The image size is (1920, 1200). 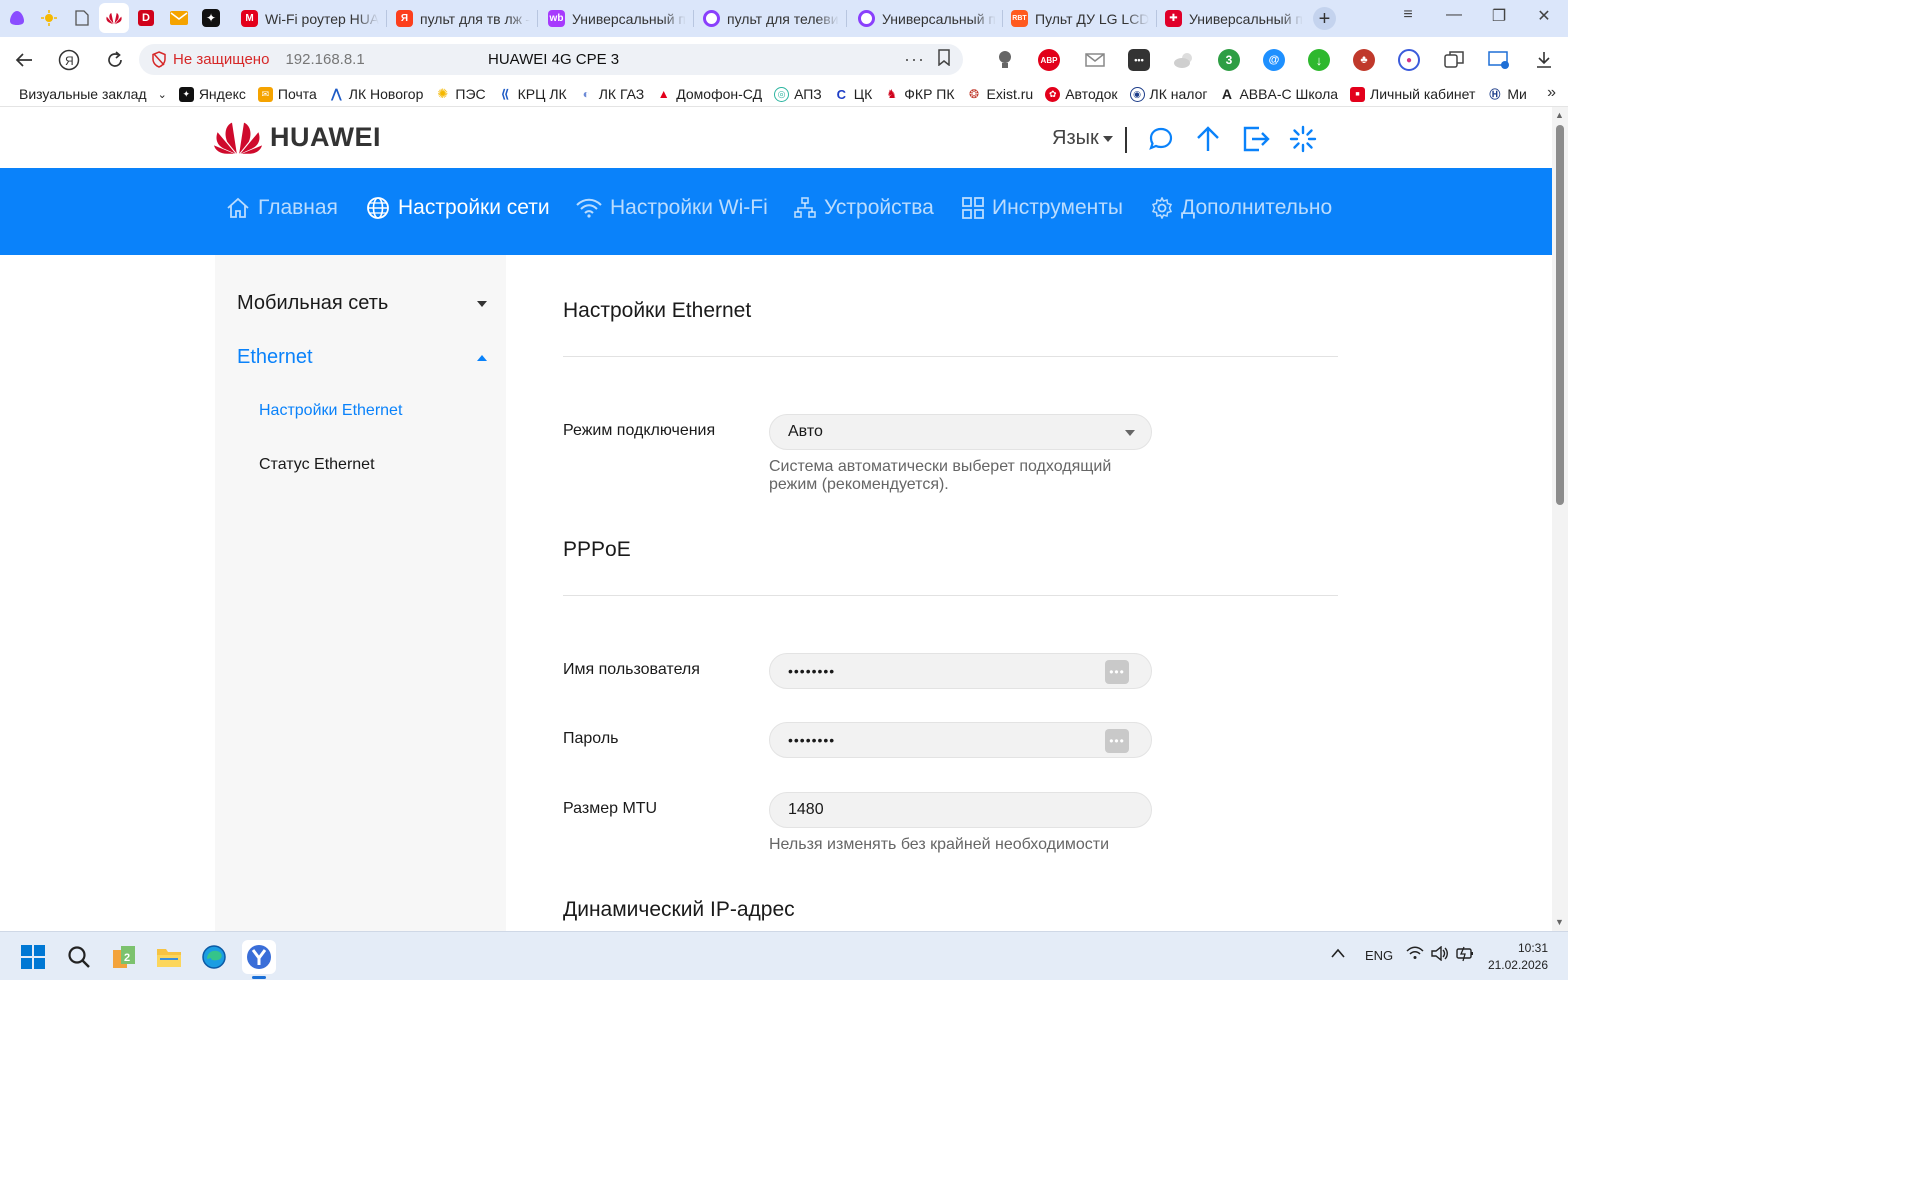 I want to click on tab-pinned-mail, so click(x=179, y=18).